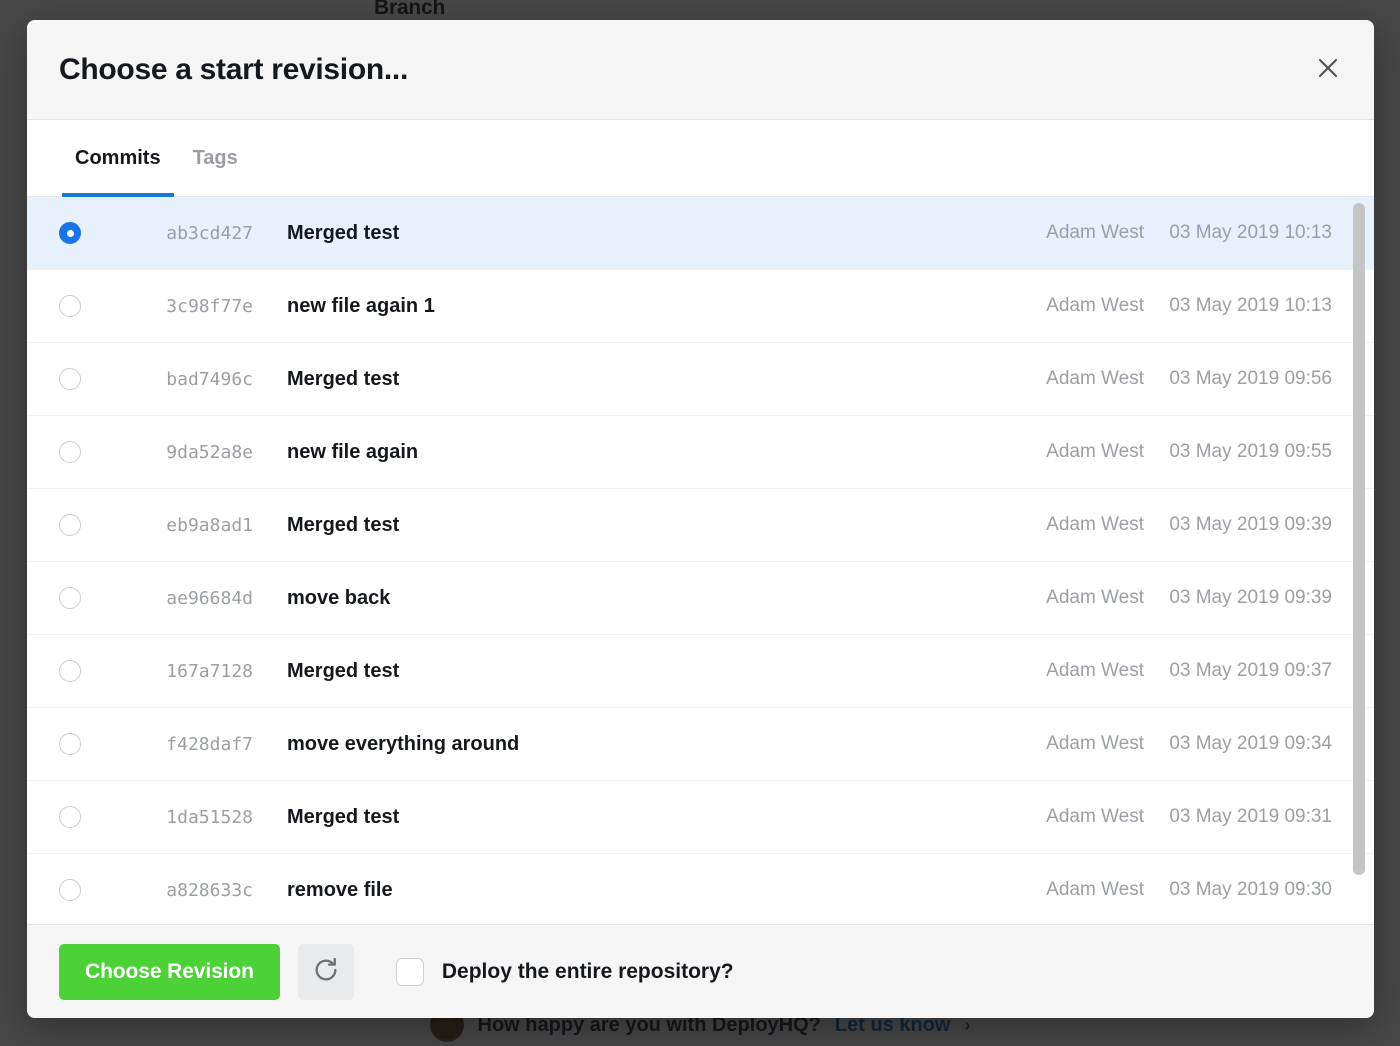 This screenshot has width=1400, height=1046. I want to click on tab-tags: Tags, so click(215, 158).